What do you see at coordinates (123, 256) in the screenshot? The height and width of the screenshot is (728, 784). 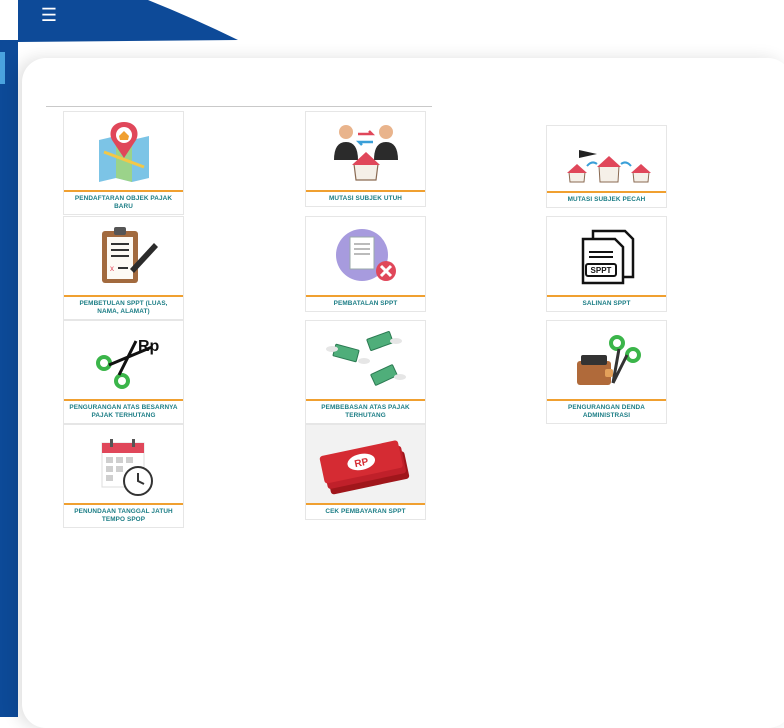 I see `clipboard-pen-icon: x` at bounding box center [123, 256].